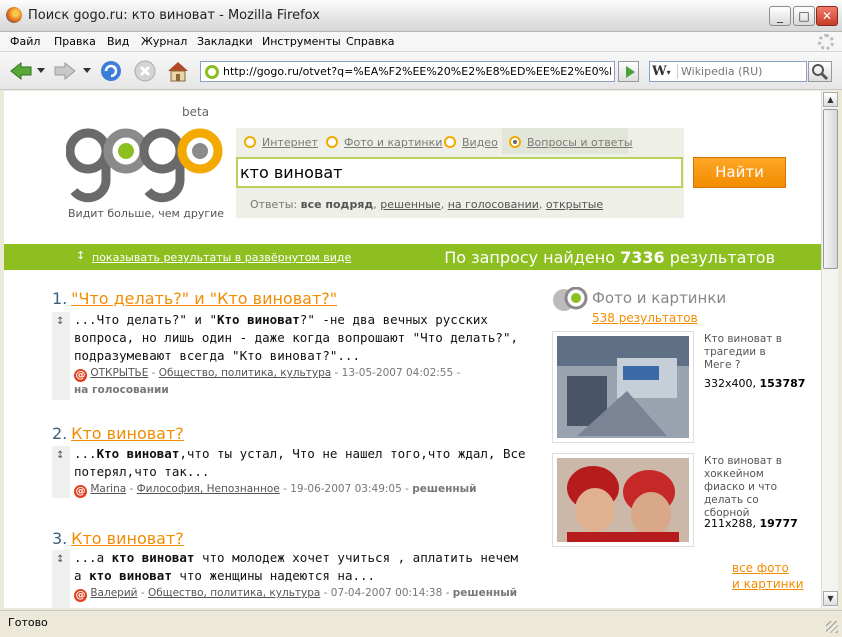  I want to click on filter-open: открытые, so click(574, 204).